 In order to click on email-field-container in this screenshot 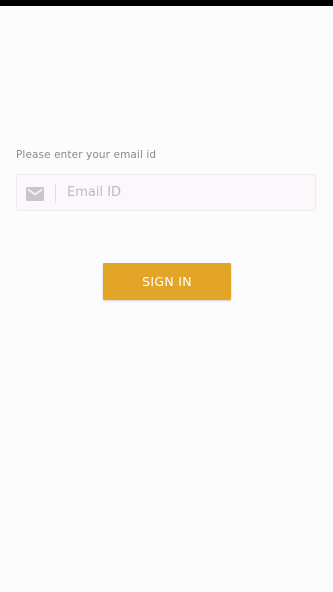, I will do `click(166, 192)`.